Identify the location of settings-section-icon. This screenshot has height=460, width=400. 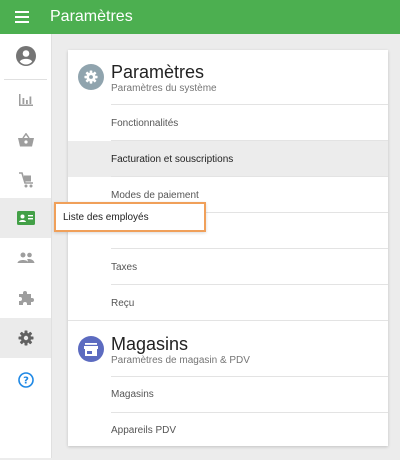
(91, 77).